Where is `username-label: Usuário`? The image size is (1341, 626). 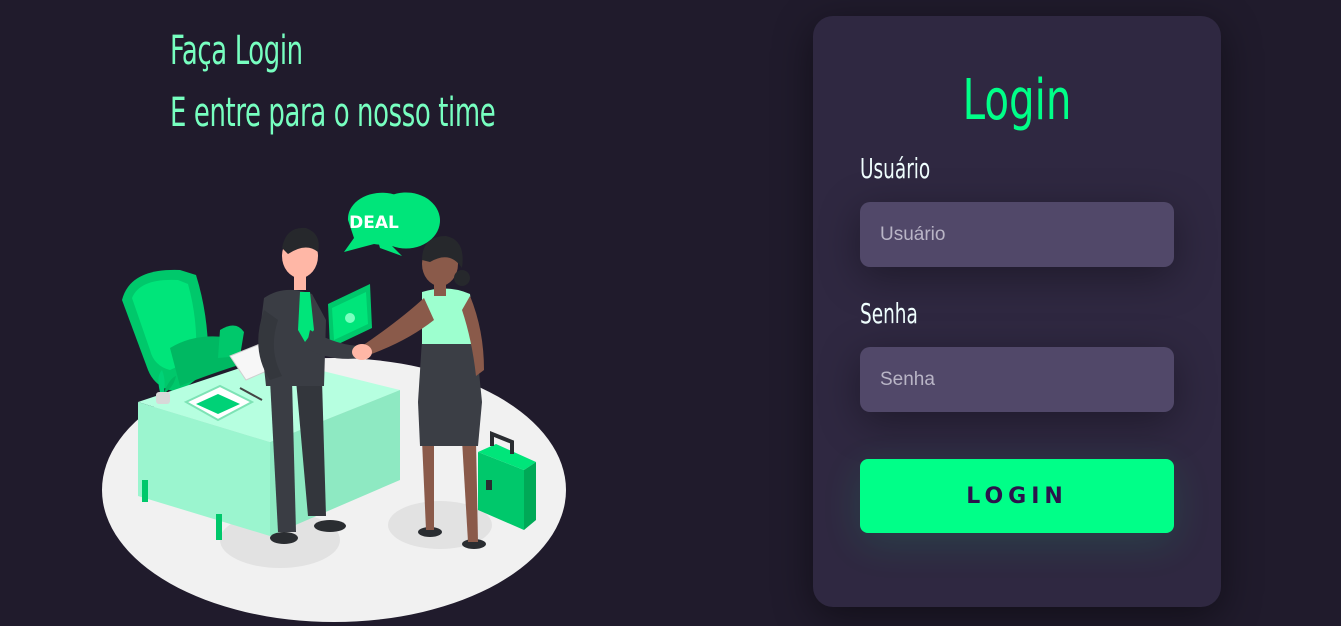
username-label: Usuário is located at coordinates (895, 168).